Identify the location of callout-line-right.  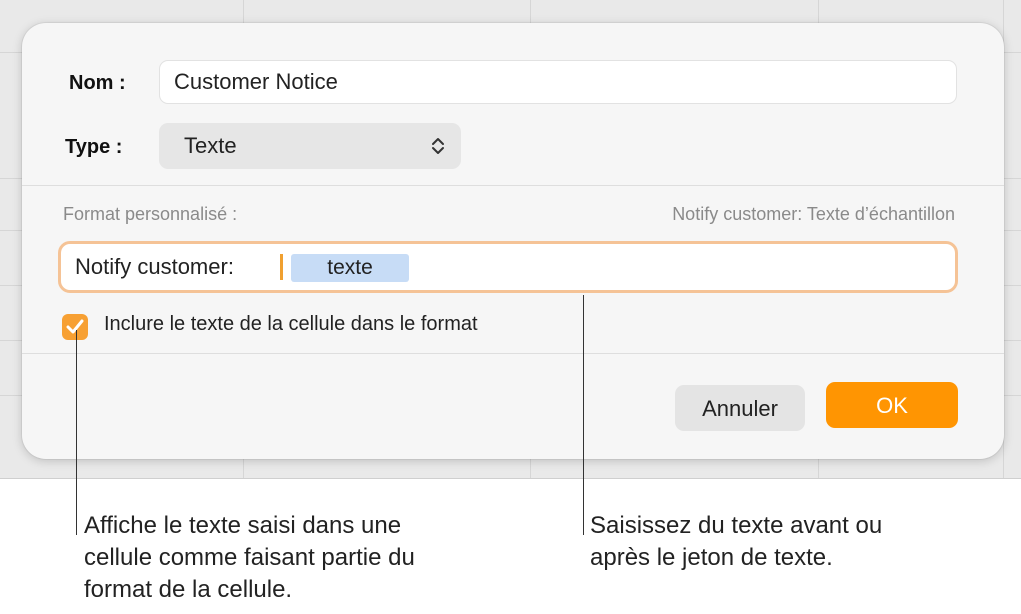
(583, 415).